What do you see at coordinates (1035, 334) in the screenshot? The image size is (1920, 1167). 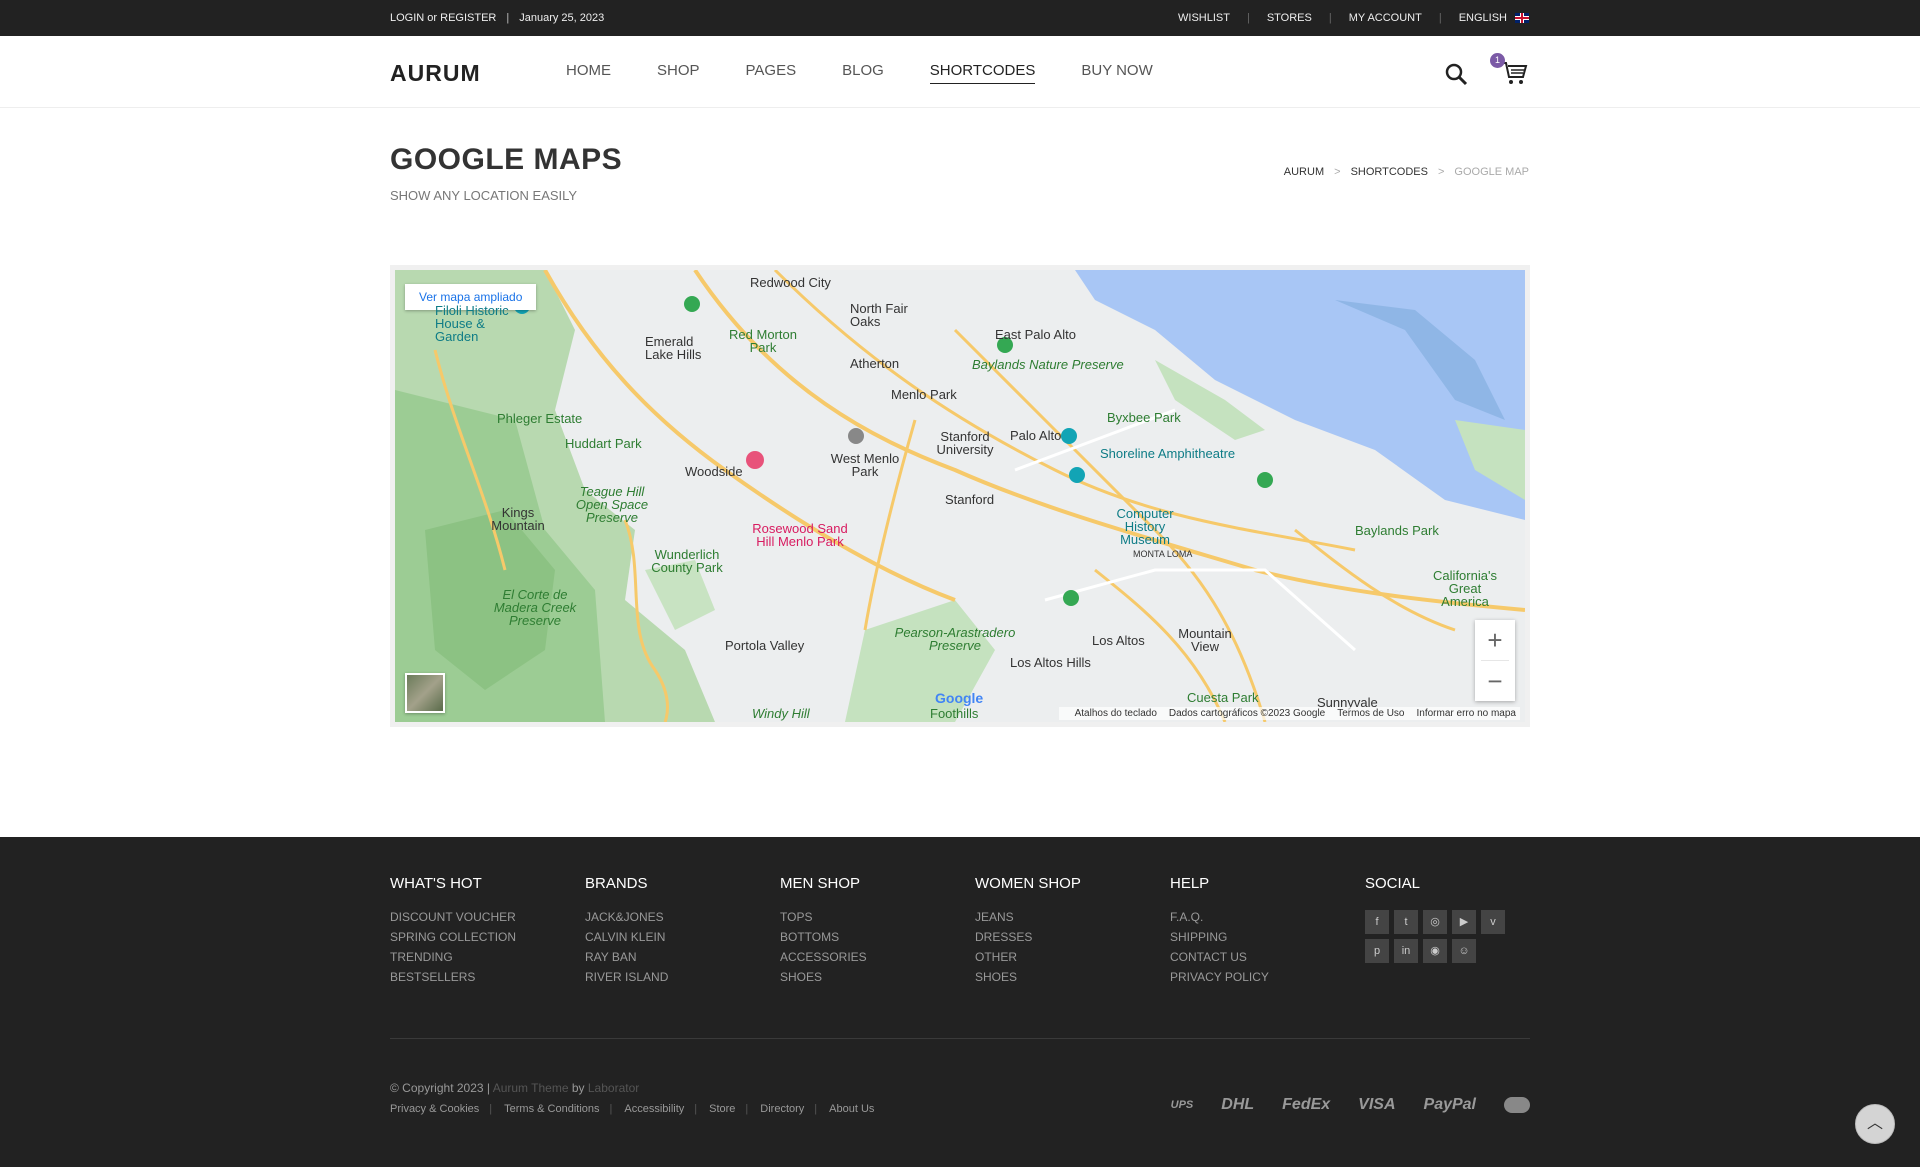 I see `map-label-east-palo-alto: East Palo Alto` at bounding box center [1035, 334].